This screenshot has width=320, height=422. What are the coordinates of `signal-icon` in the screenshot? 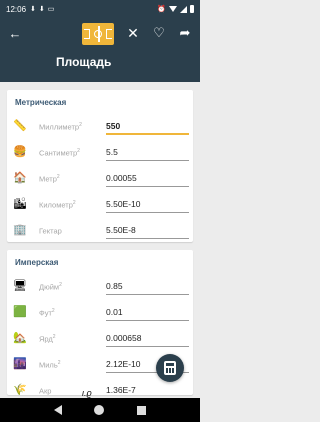 It's located at (183, 9).